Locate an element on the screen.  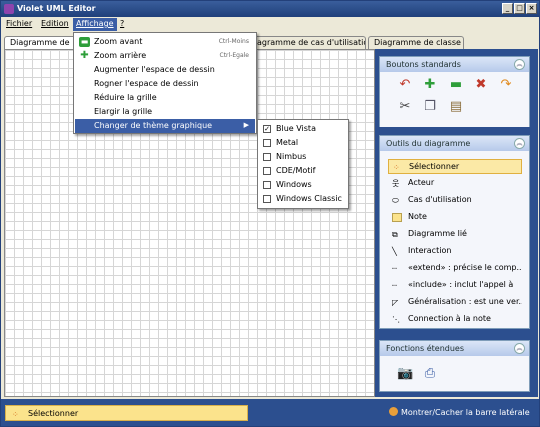
theme-blue-vista: ✓ Blue Vista is located at coordinates (304, 129).